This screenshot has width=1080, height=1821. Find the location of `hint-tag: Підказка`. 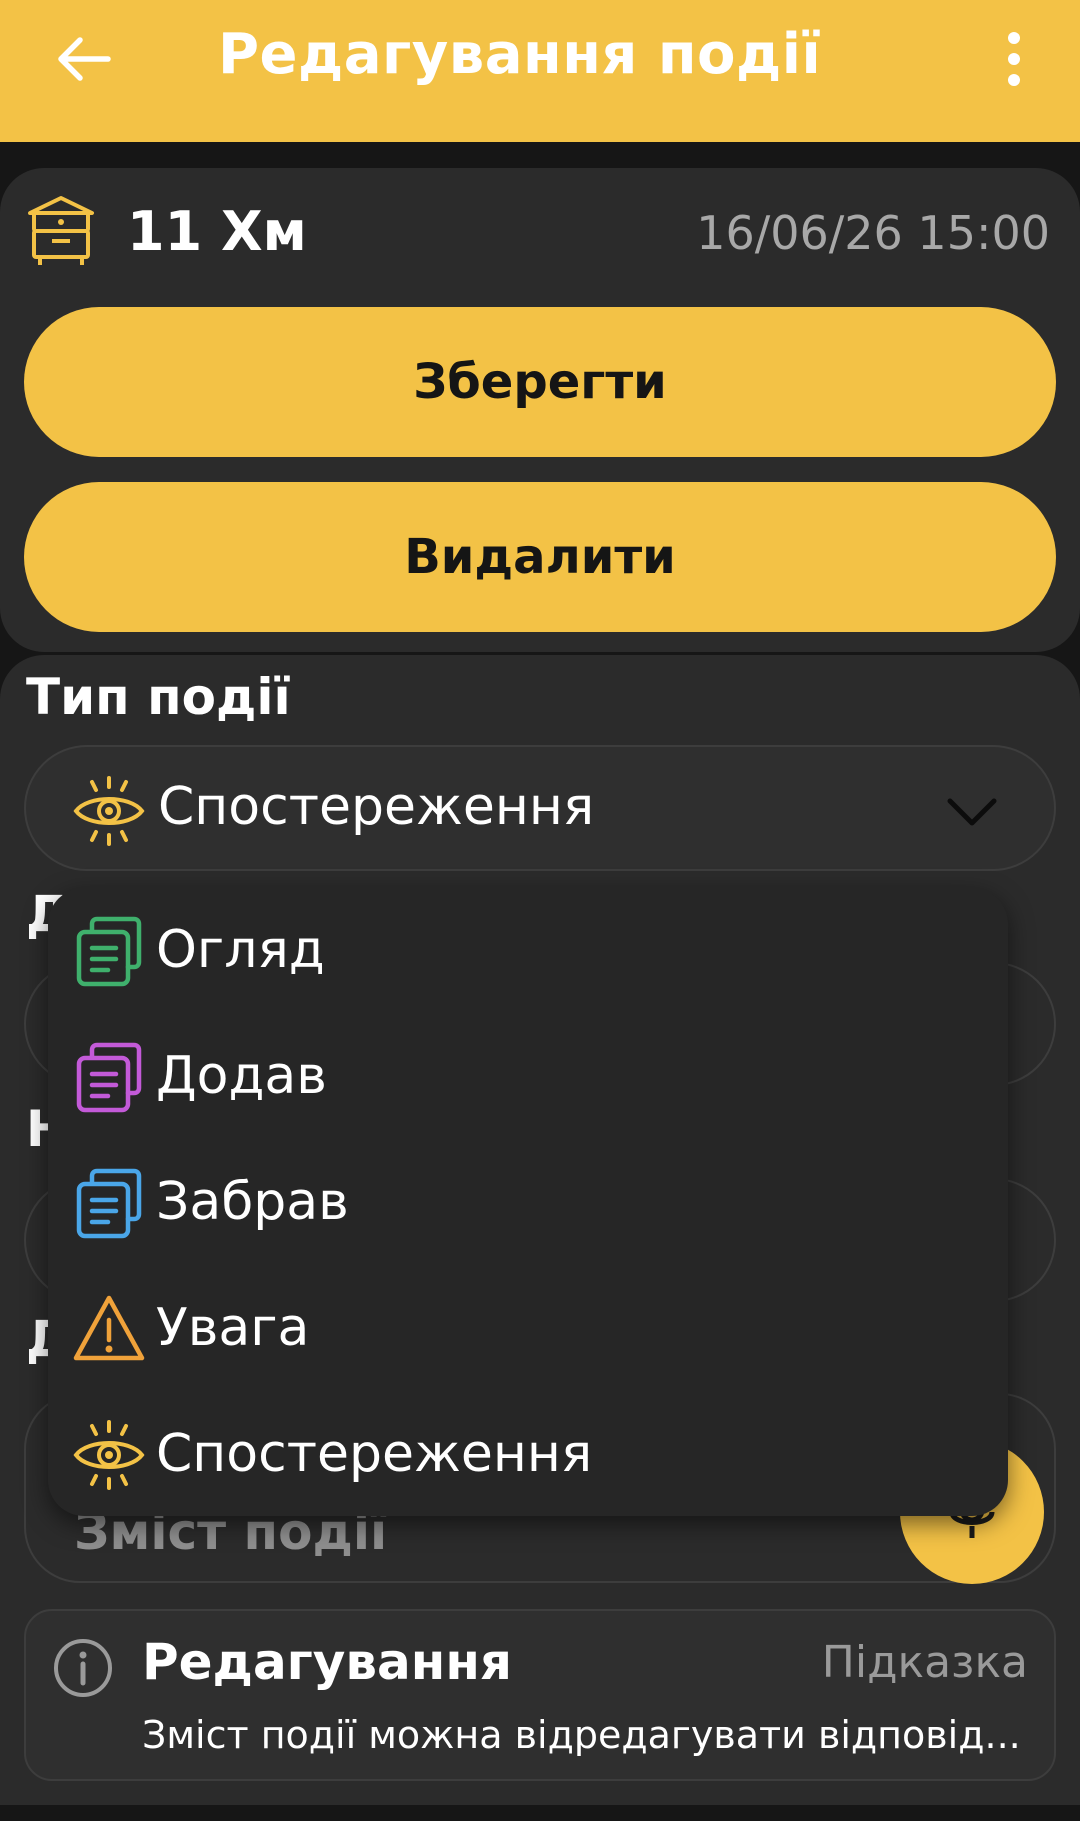

hint-tag: Підказка is located at coordinates (924, 1662).